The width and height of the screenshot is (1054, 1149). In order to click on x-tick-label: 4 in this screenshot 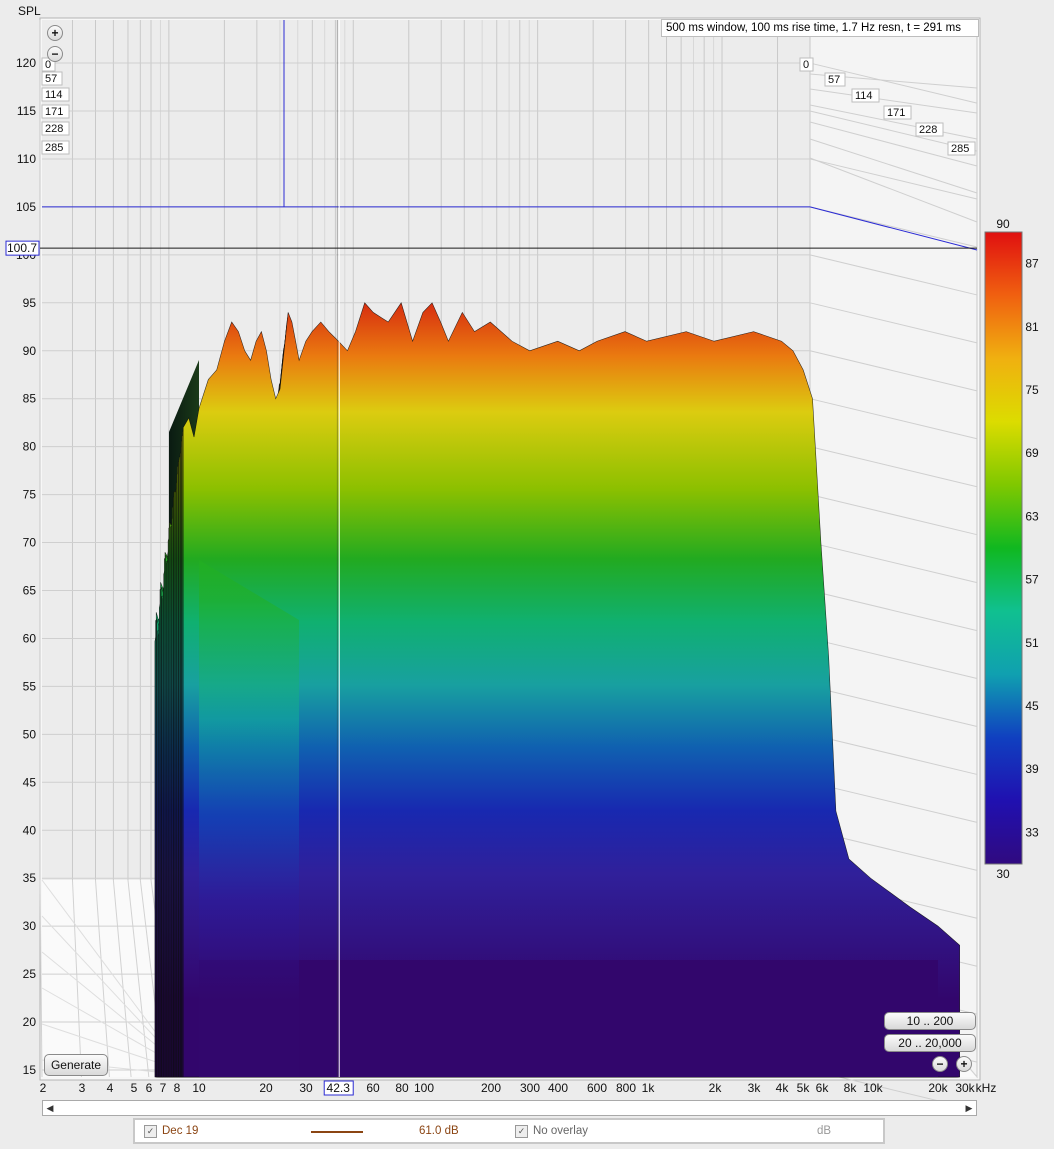, I will do `click(110, 1088)`.